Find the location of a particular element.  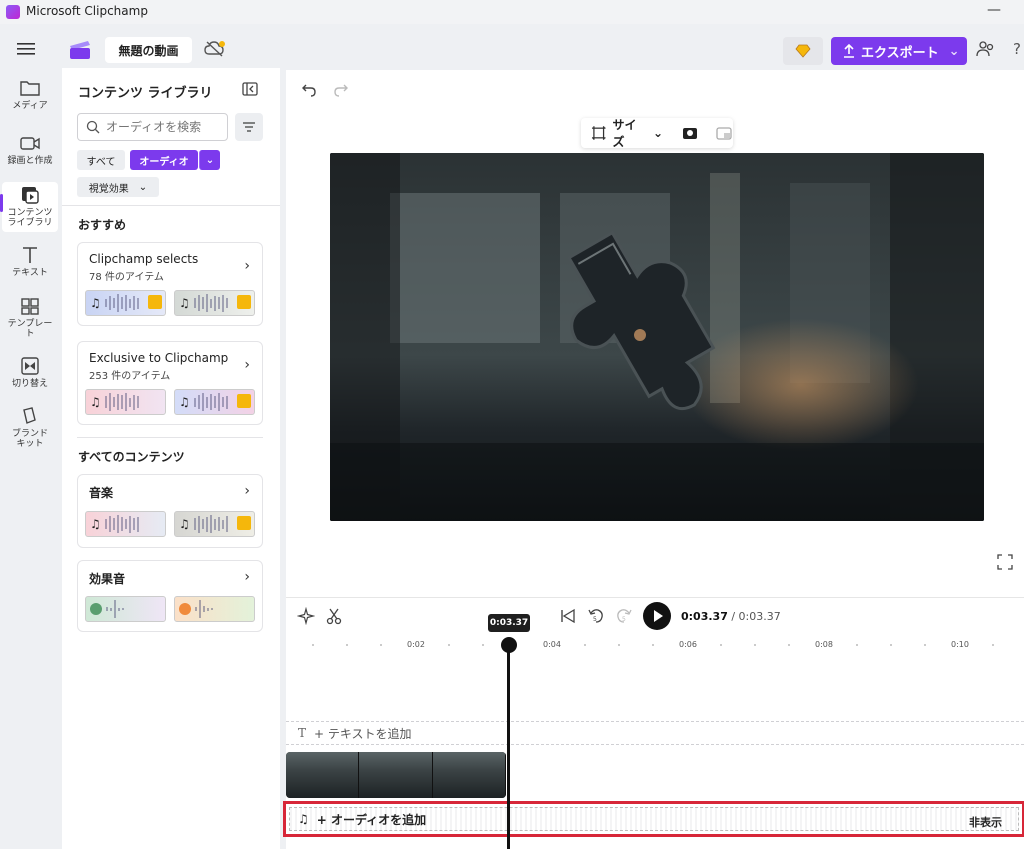

card-count: 253 件のアイテム is located at coordinates (130, 376).